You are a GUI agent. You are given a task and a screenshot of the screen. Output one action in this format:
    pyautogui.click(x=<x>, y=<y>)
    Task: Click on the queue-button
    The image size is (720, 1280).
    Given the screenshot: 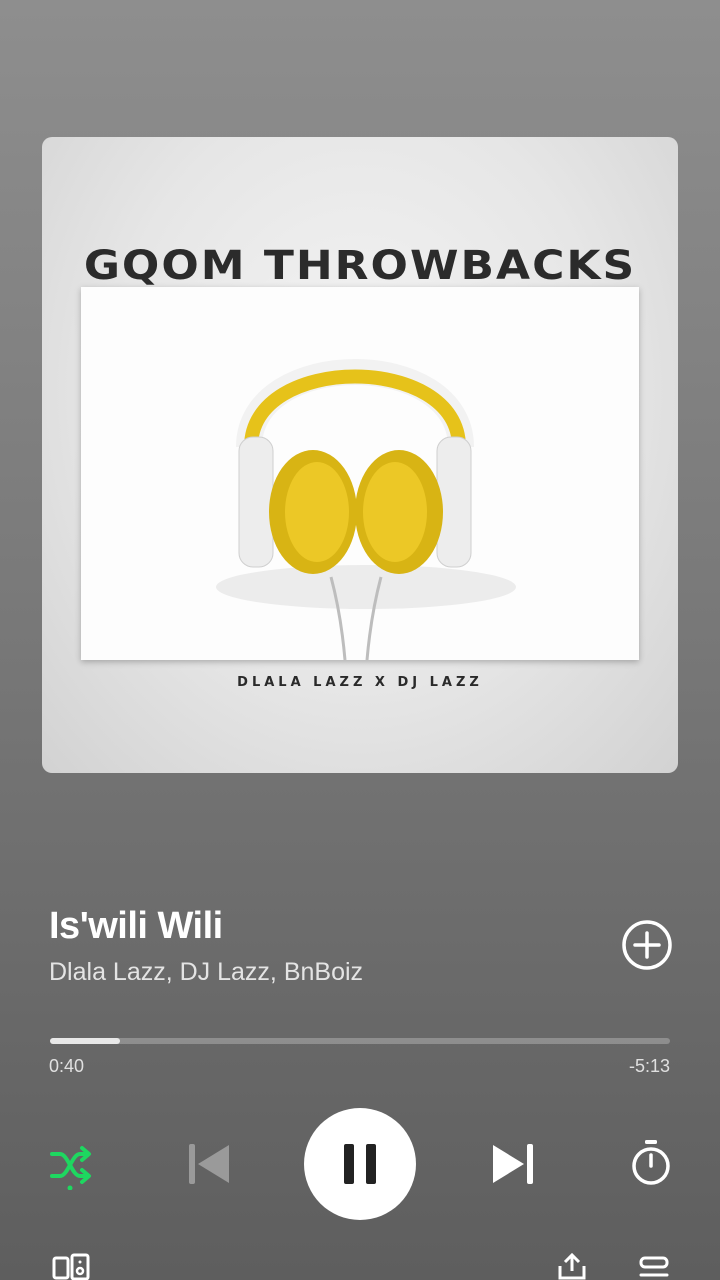 What is the action you would take?
    pyautogui.click(x=654, y=1267)
    